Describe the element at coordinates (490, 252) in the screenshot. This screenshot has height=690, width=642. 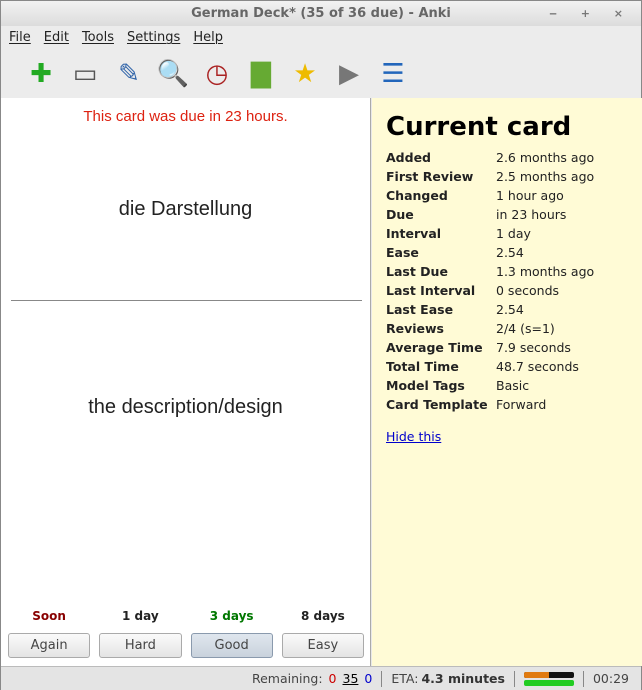
I see `info-row: Ease 2.54` at that location.